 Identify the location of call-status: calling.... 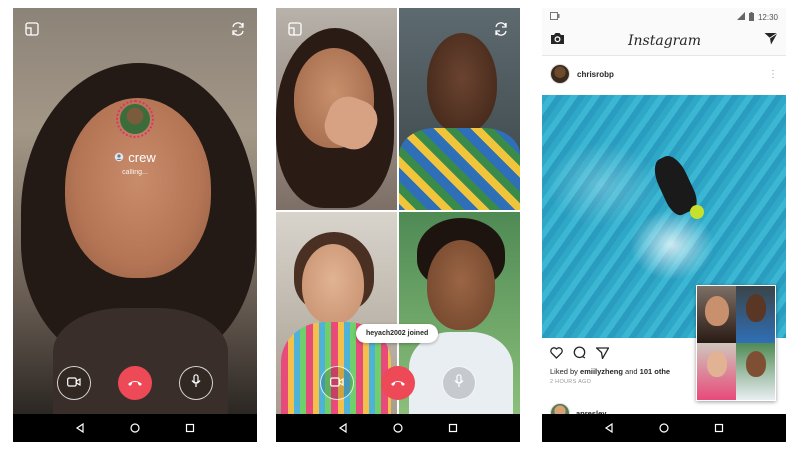
(135, 172).